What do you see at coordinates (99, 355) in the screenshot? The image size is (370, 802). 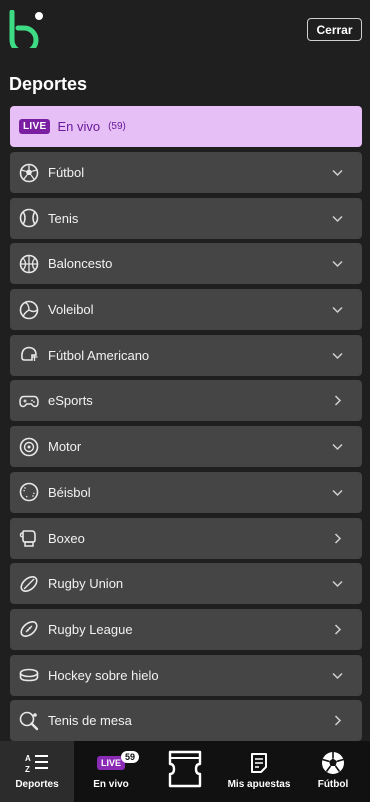 I see `sport-label: Fútbol Americano` at bounding box center [99, 355].